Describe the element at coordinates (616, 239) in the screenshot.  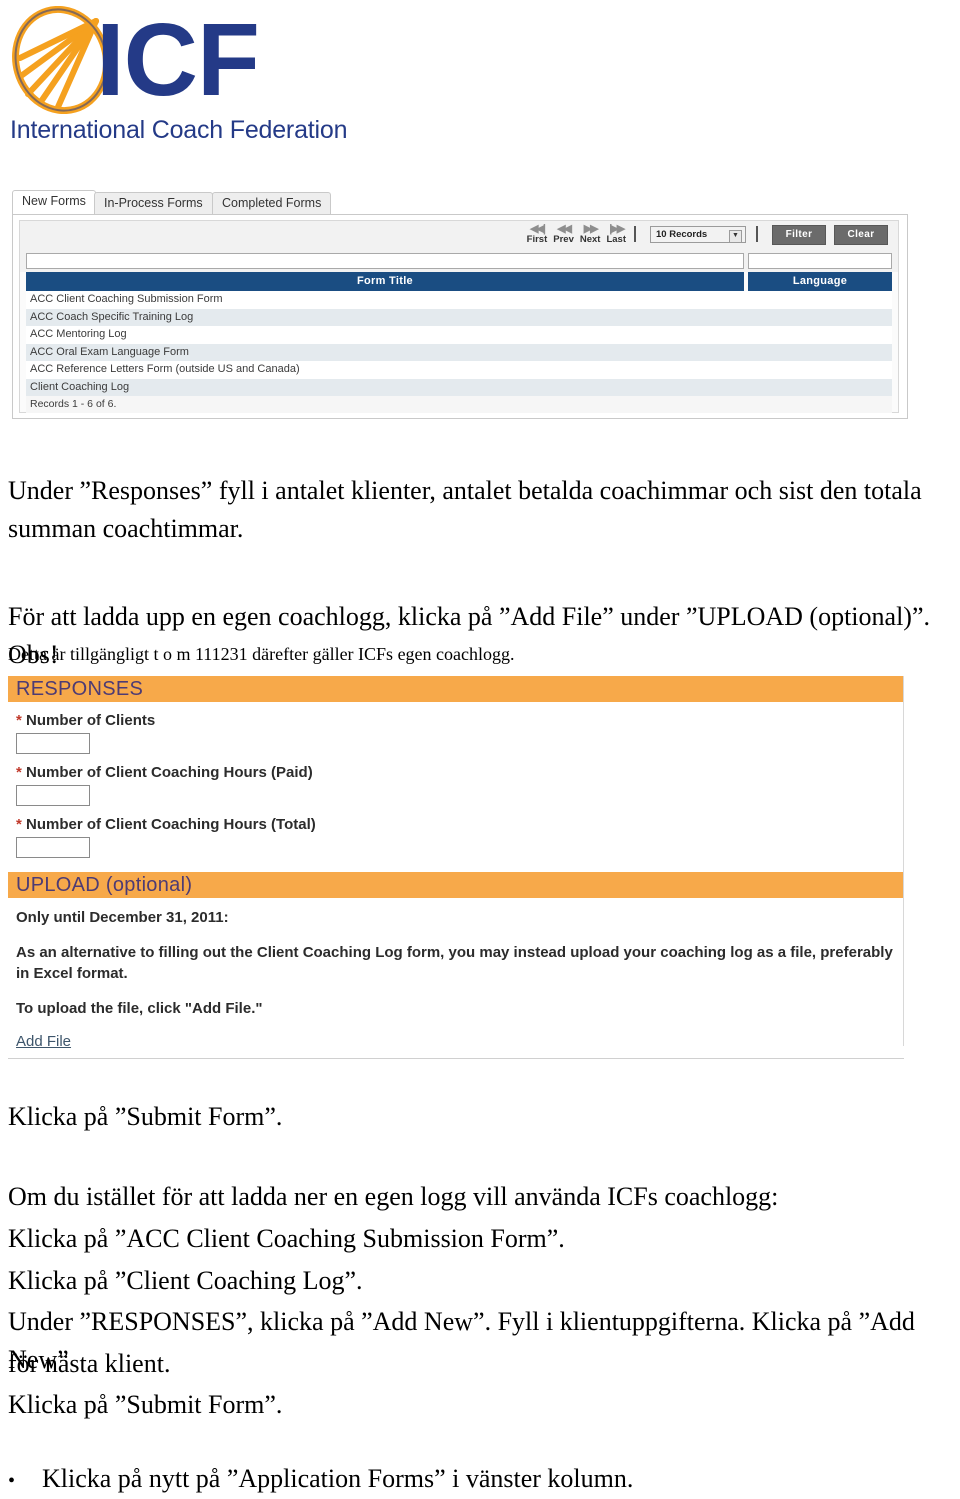
I see `last-page-label: Last` at that location.